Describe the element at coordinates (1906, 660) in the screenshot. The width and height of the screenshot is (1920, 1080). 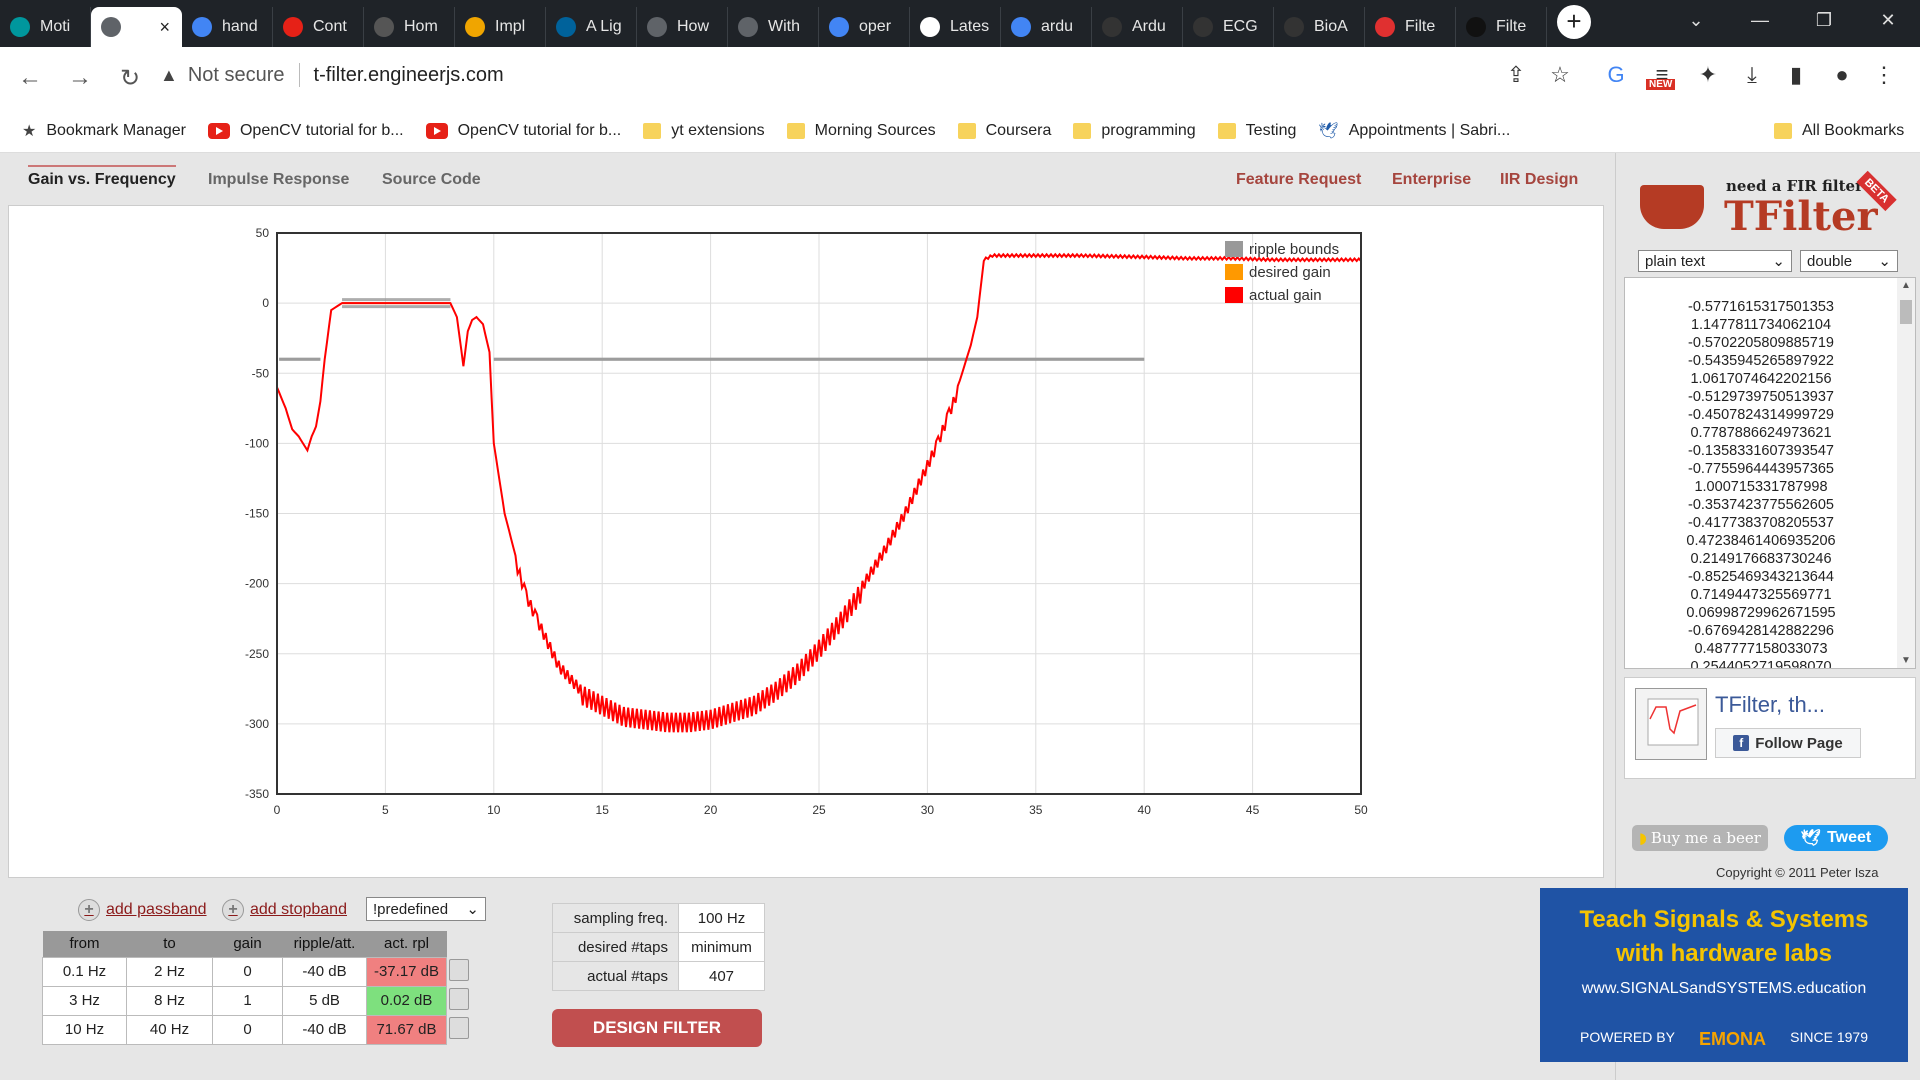
I see `scroll-down-icon: ▼` at that location.